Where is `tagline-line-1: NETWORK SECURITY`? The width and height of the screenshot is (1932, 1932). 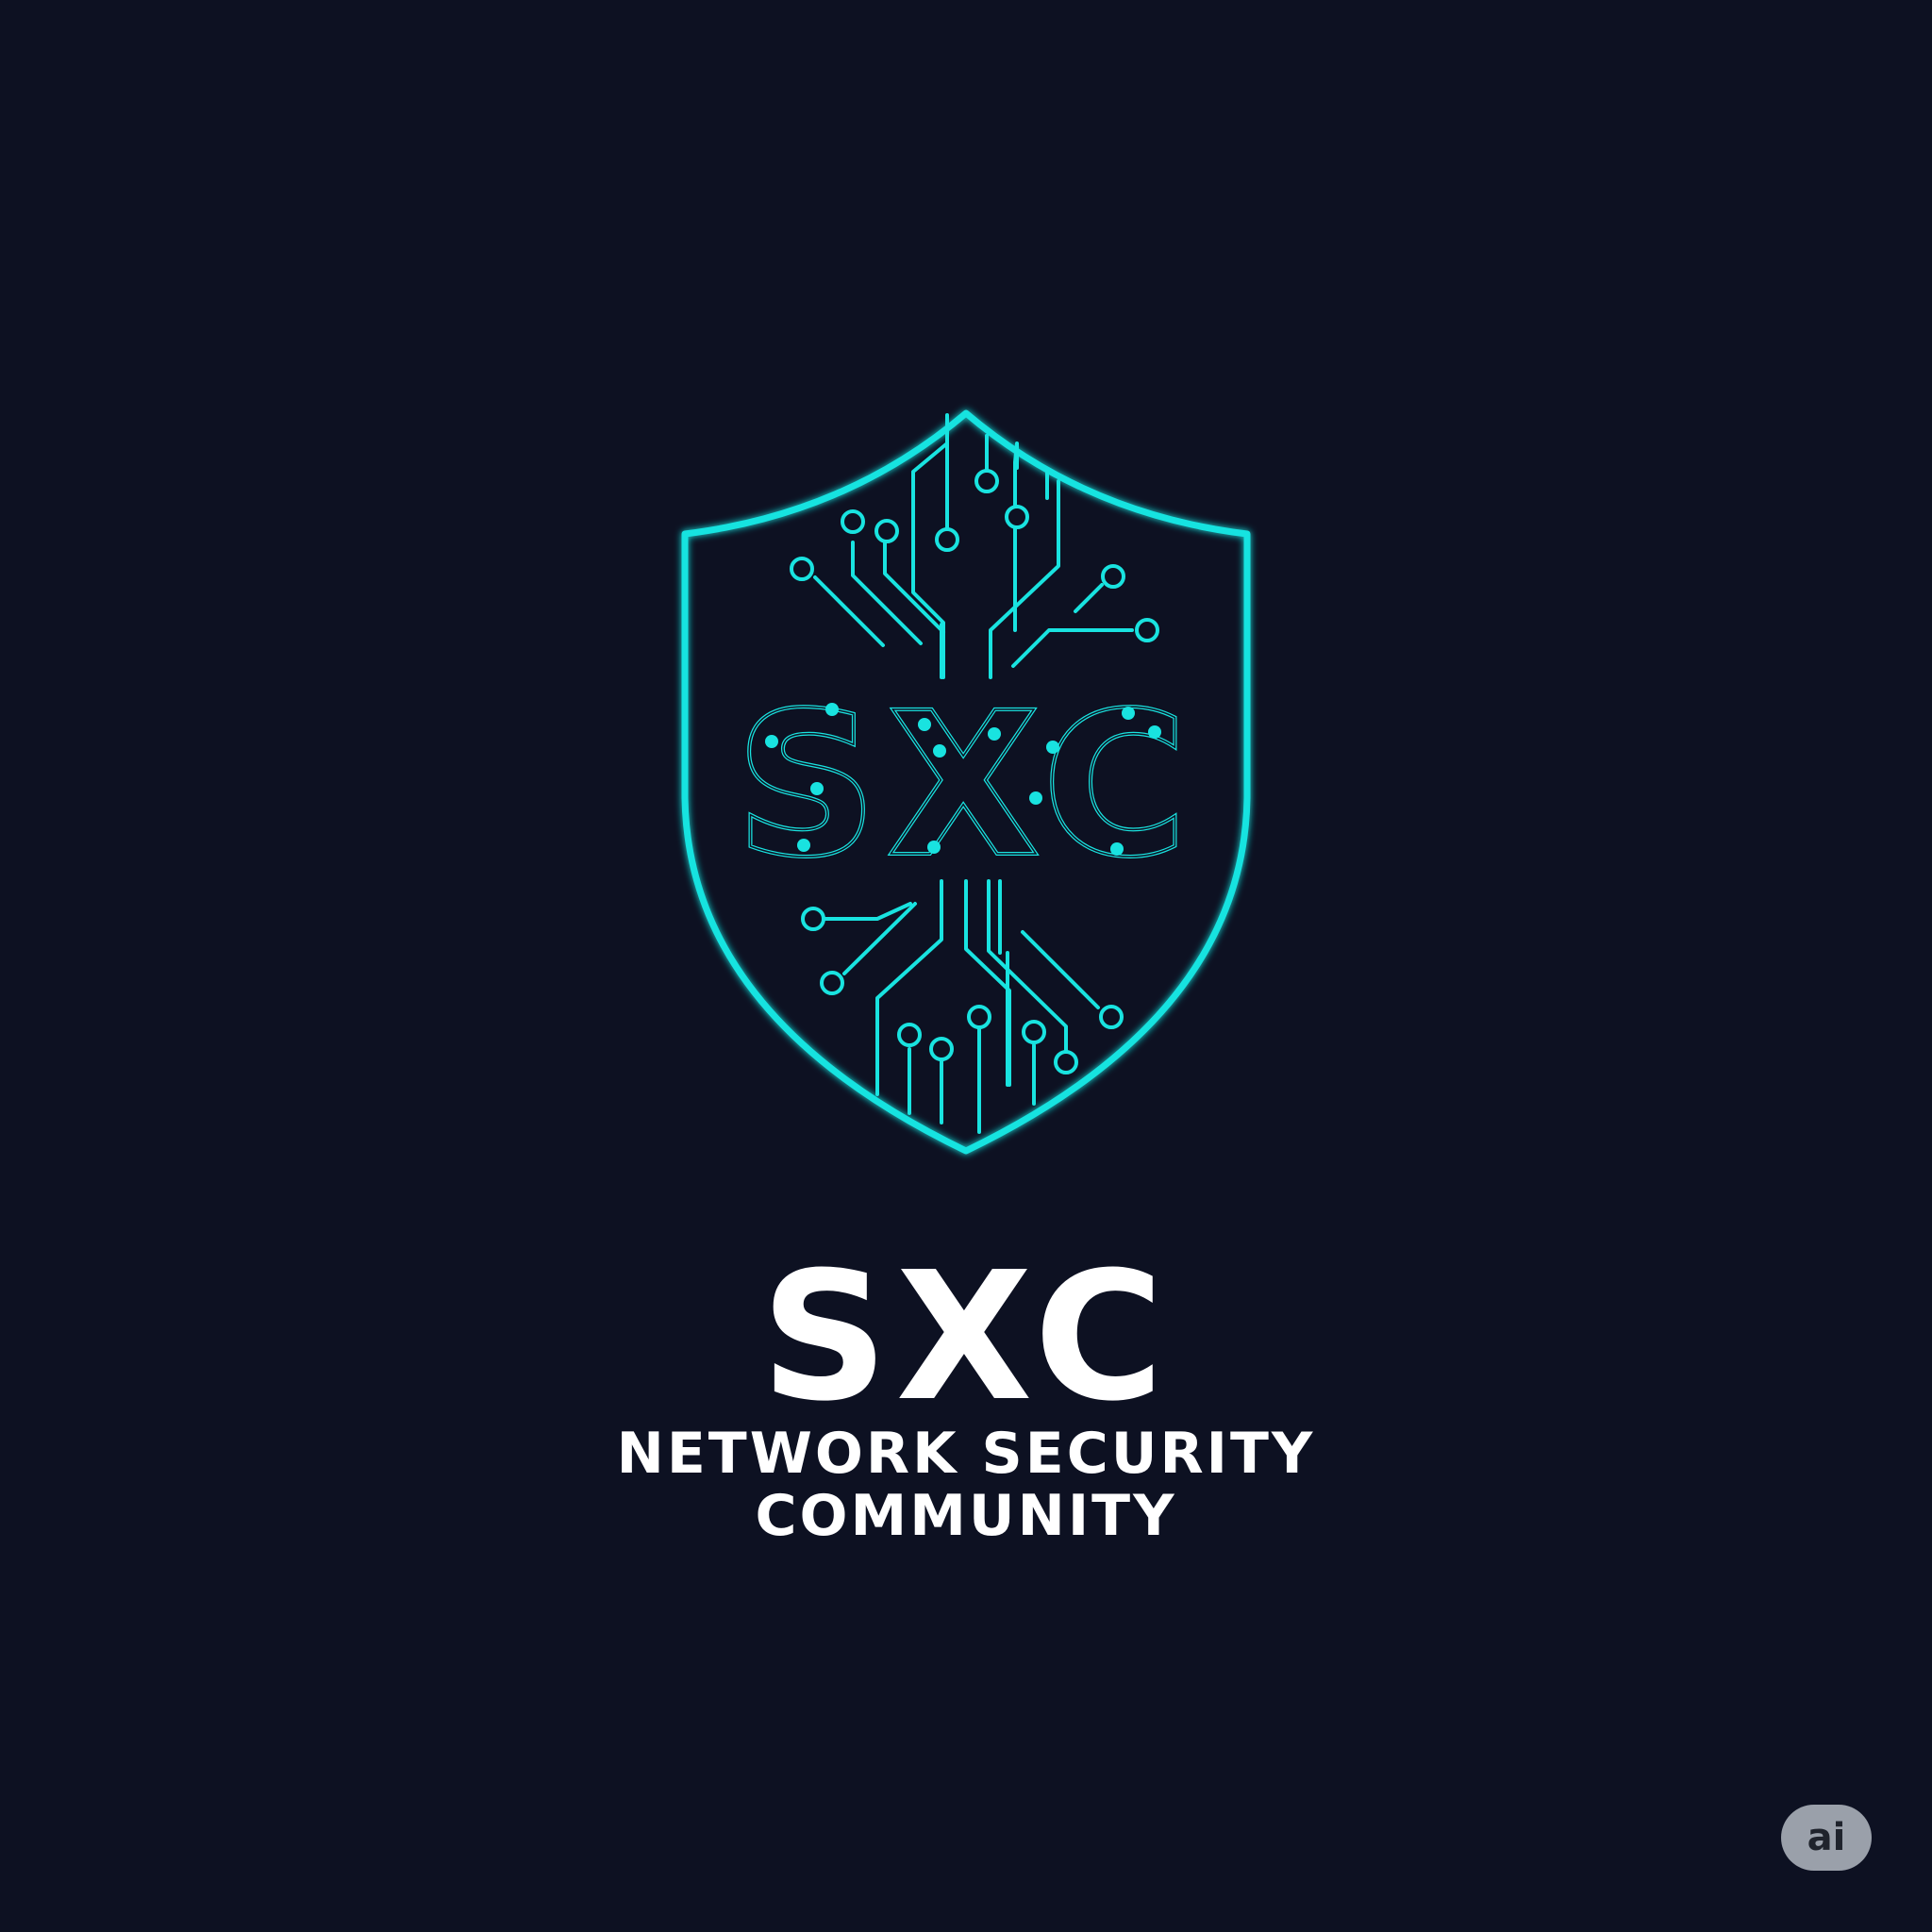
tagline-line-1: NETWORK SECURITY is located at coordinates (966, 1454).